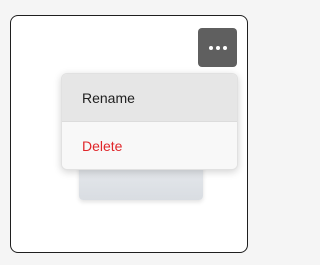 This screenshot has width=320, height=265. I want to click on more-options-button, so click(217, 47).